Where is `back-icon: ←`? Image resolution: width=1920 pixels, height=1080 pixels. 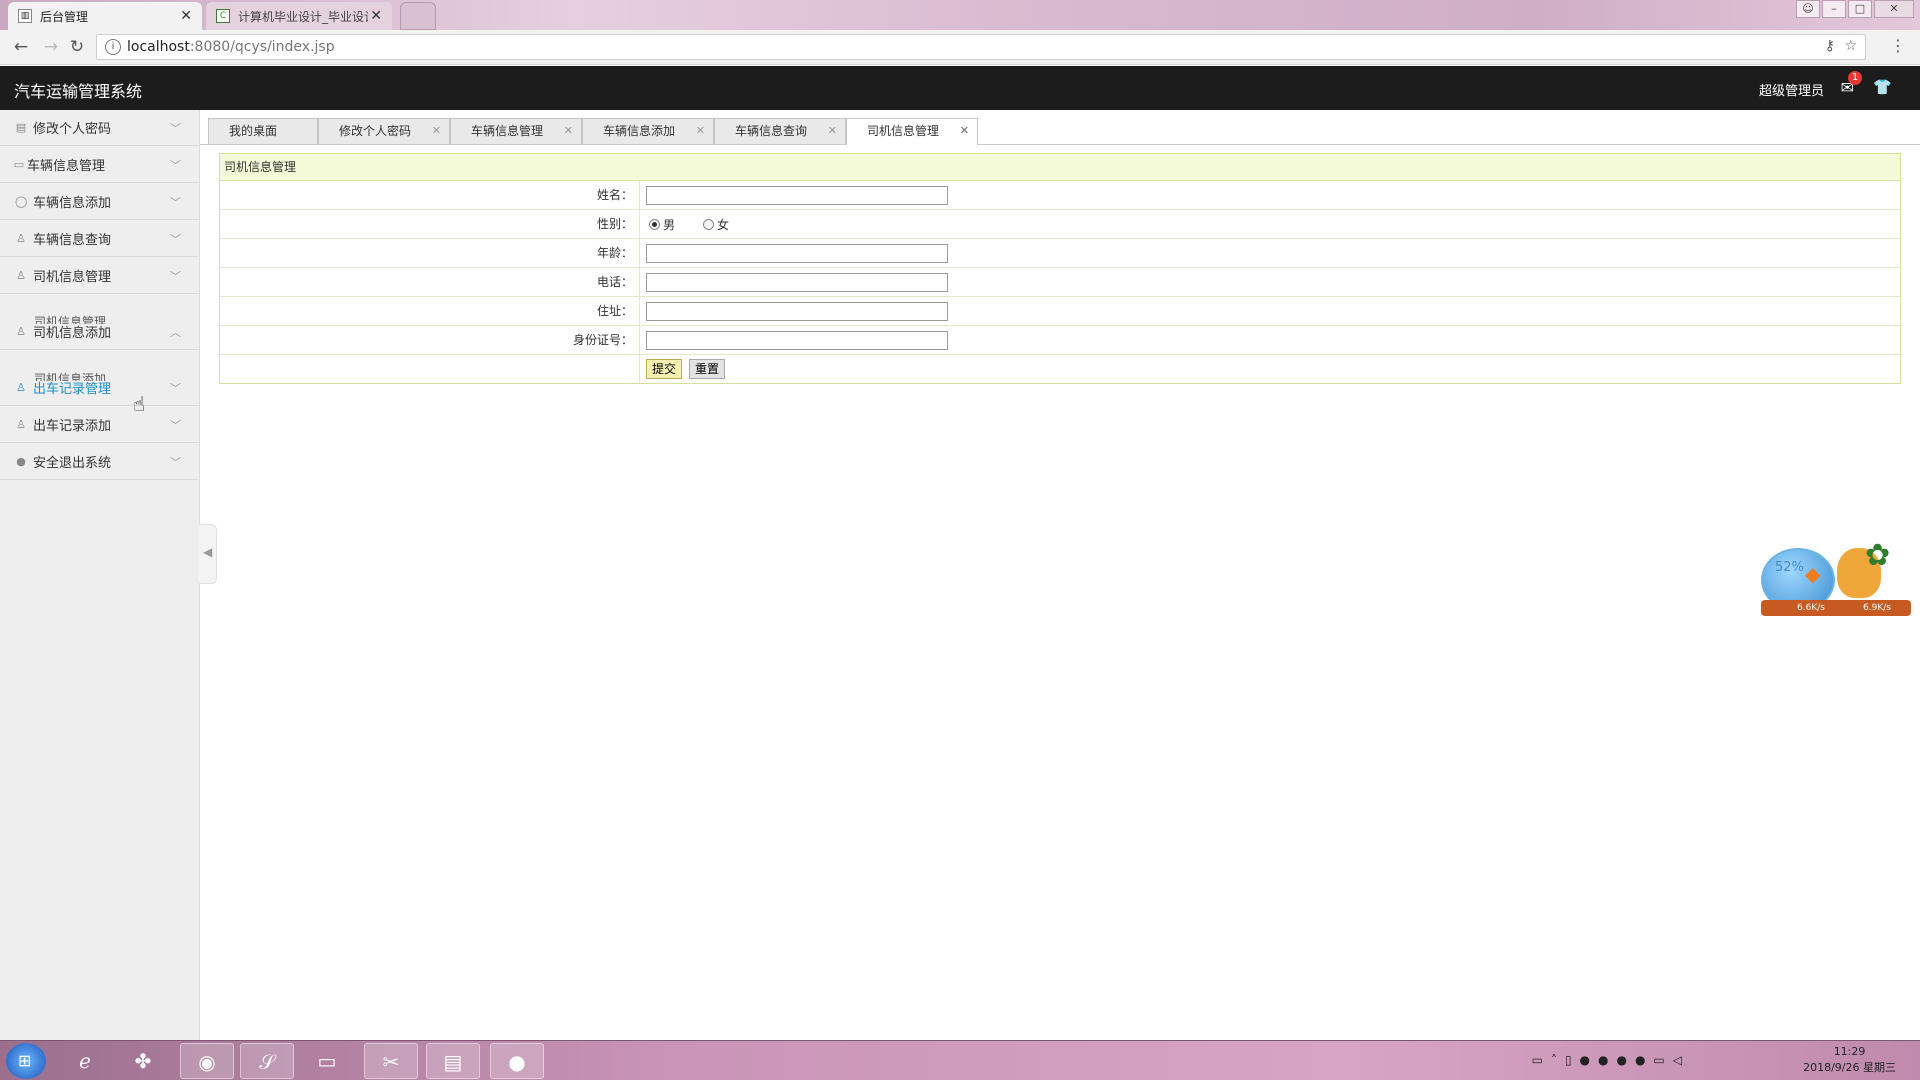
back-icon: ← is located at coordinates (21, 47).